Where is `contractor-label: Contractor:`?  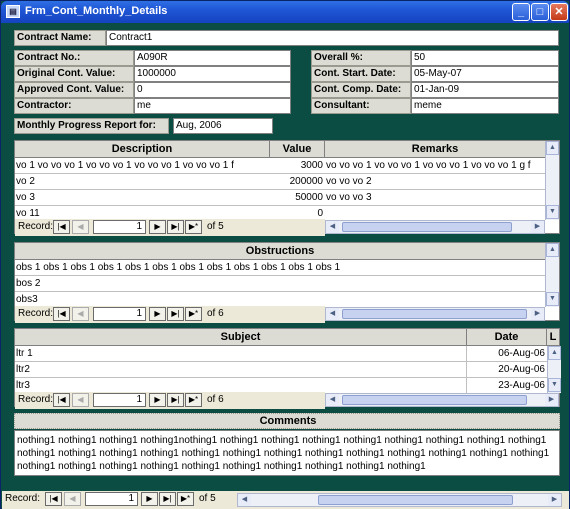 contractor-label: Contractor: is located at coordinates (74, 106).